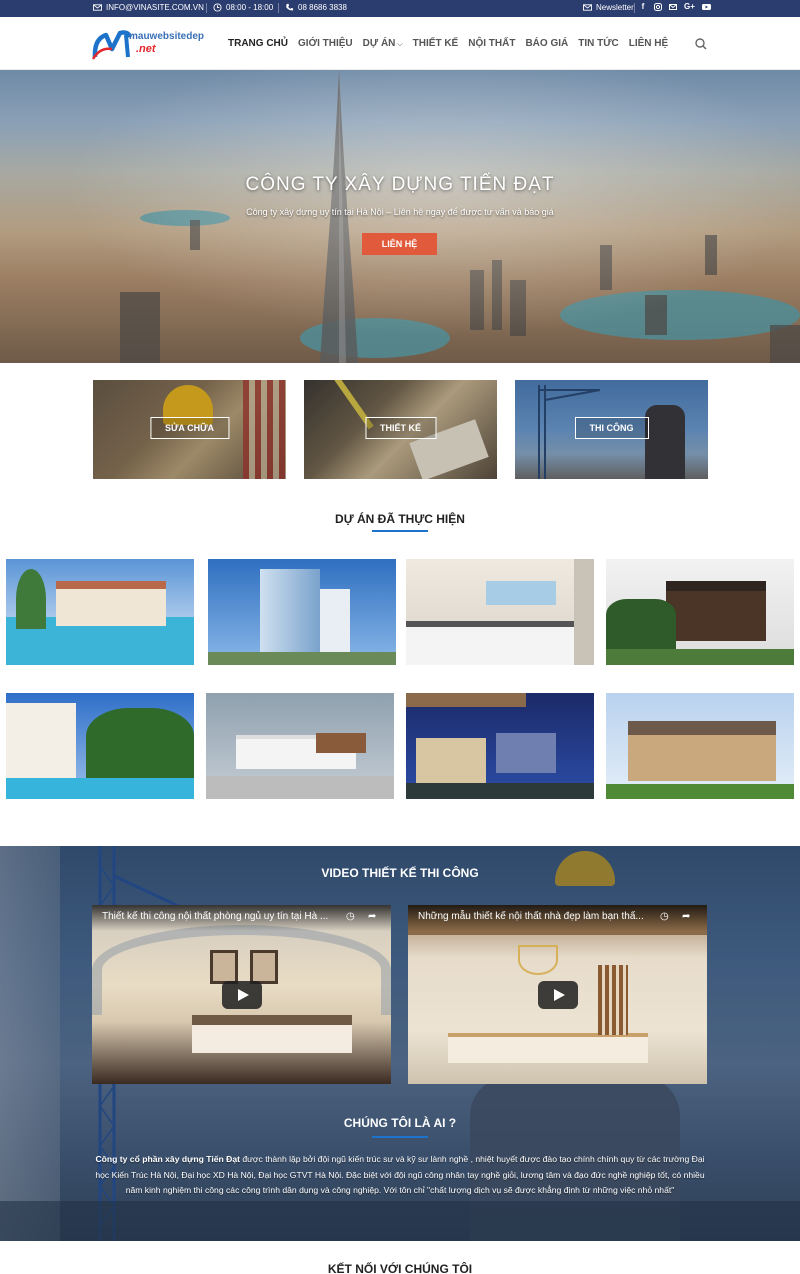  I want to click on hours-text: 08:00 - 18:00, so click(250, 7).